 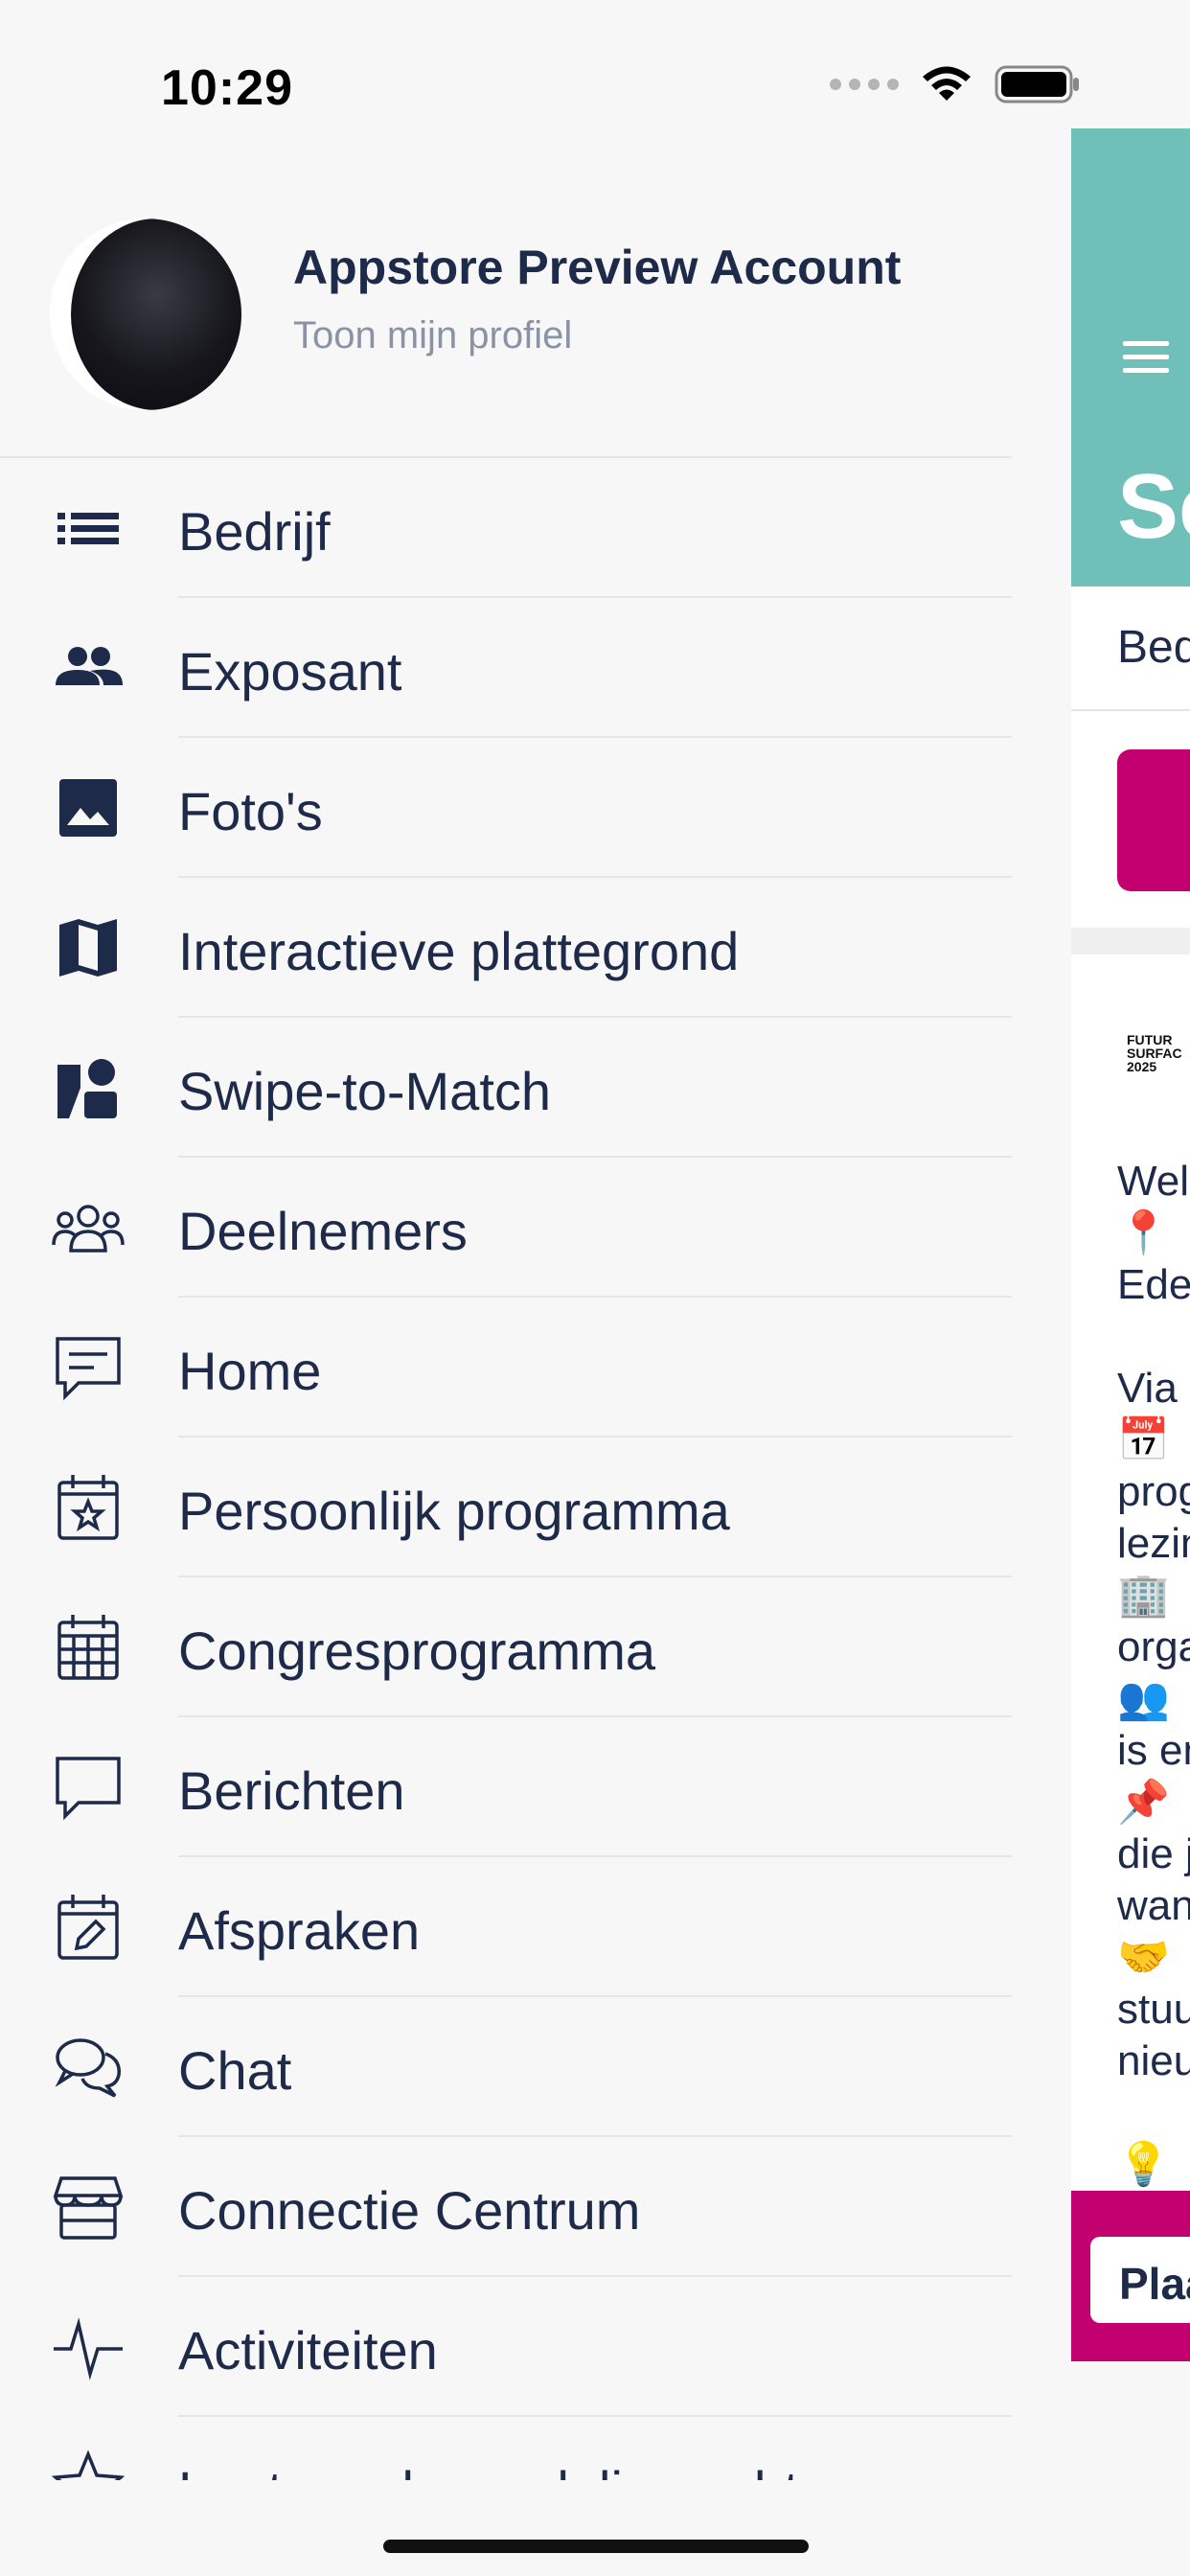 I want to click on list-icon, so click(x=88, y=528).